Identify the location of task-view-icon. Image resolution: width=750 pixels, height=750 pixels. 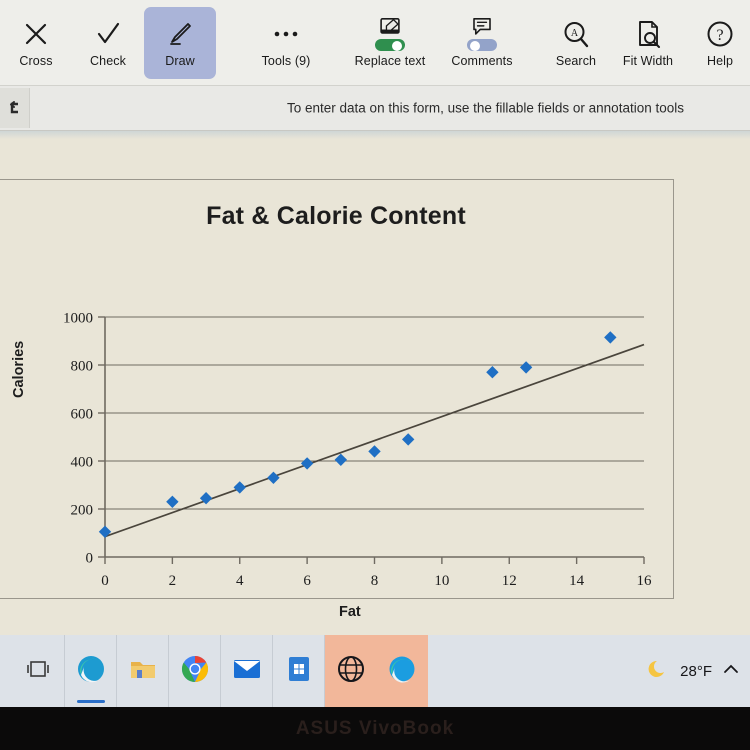
(38, 671).